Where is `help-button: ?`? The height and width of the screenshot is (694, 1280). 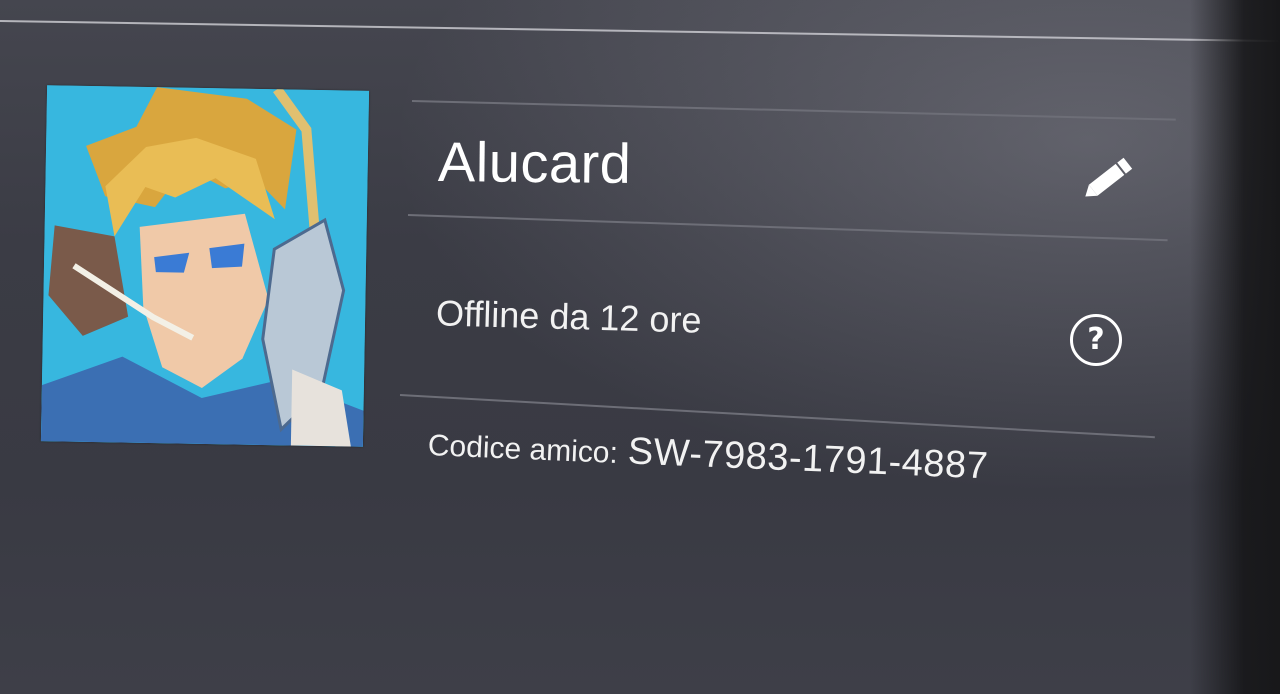
help-button: ? is located at coordinates (1096, 340).